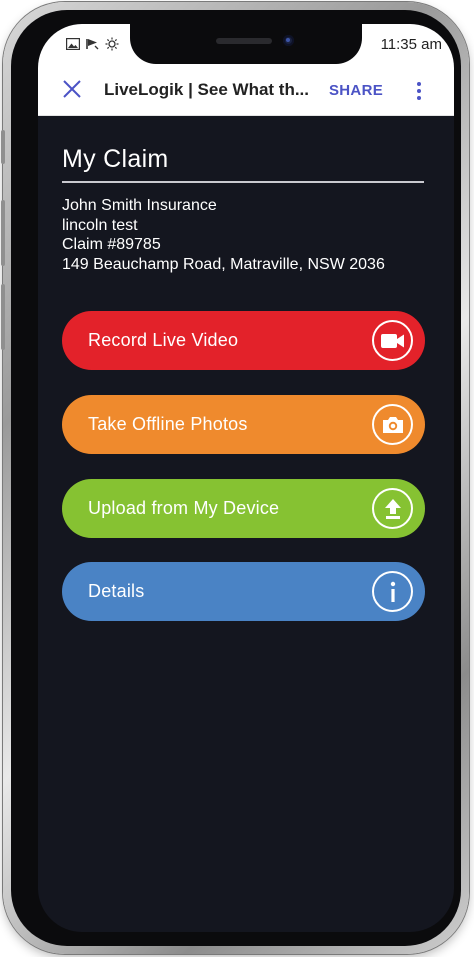 This screenshot has height=957, width=474. What do you see at coordinates (392, 508) in the screenshot?
I see `upload-icon` at bounding box center [392, 508].